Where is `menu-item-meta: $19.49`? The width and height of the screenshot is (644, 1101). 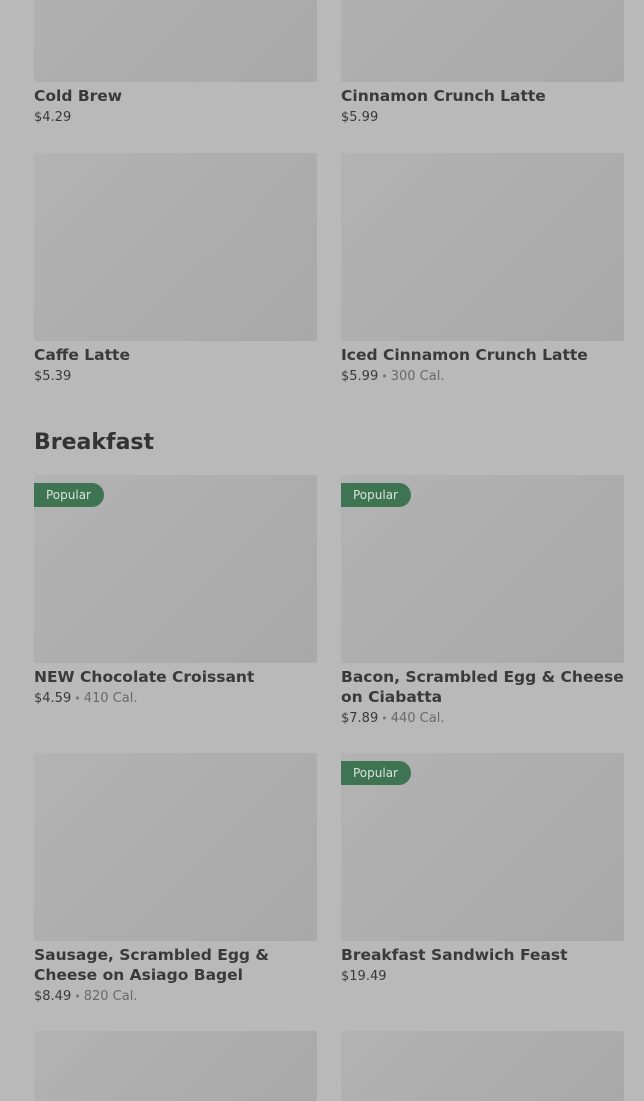 menu-item-meta: $19.49 is located at coordinates (482, 977).